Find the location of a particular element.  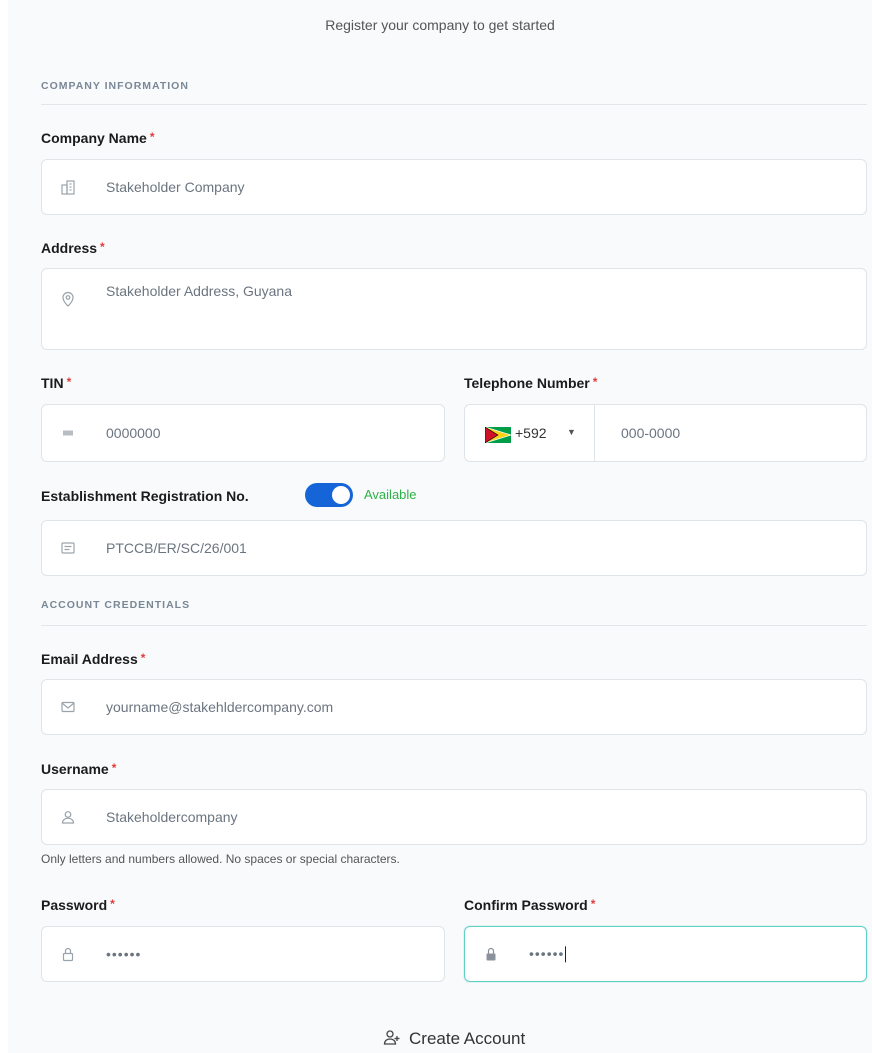

toggle-knob is located at coordinates (341, 495).